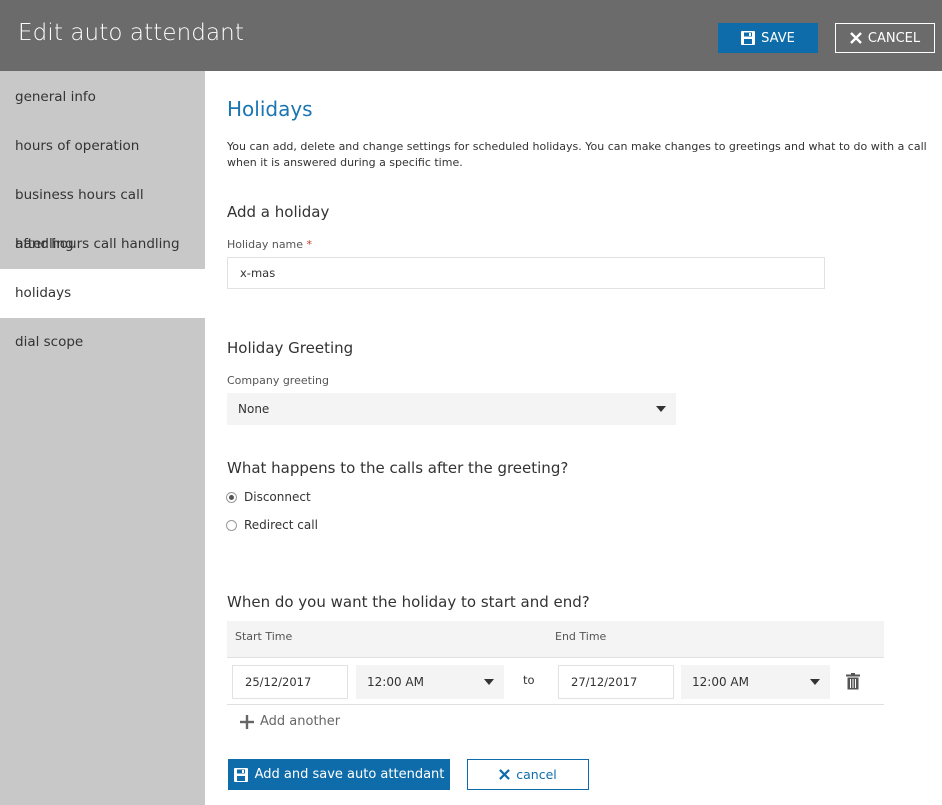 Image resolution: width=942 pixels, height=805 pixels. I want to click on to-label: to, so click(529, 680).